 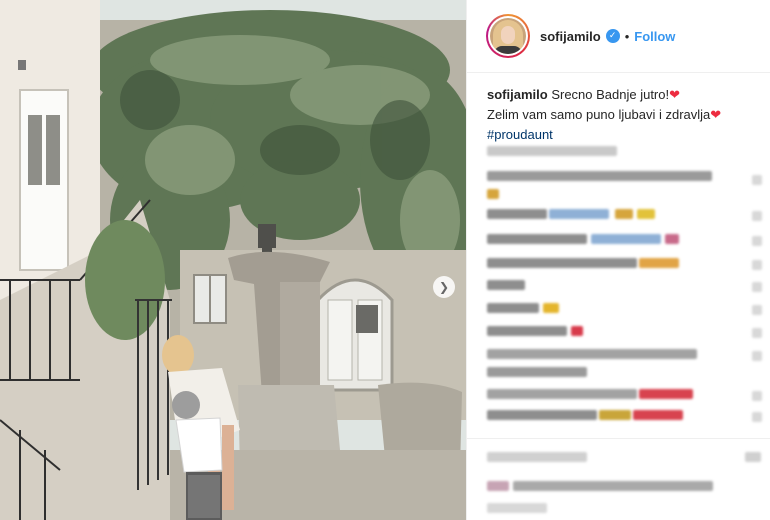 I want to click on next-photo-button: ❯, so click(x=444, y=287).